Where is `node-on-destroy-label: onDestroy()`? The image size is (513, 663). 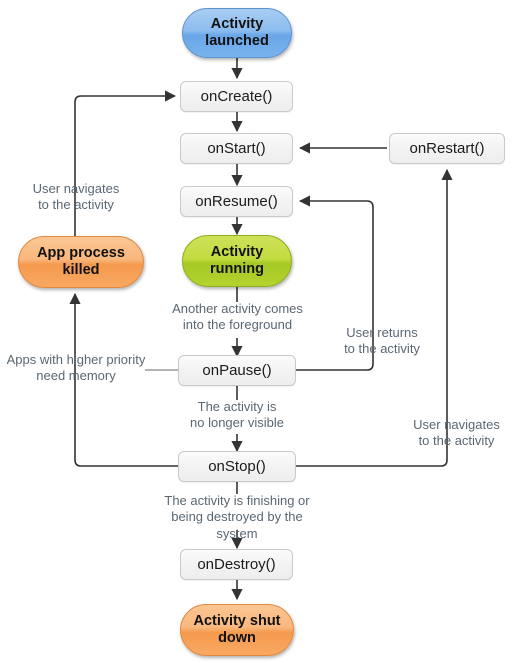
node-on-destroy-label: onDestroy() is located at coordinates (236, 564).